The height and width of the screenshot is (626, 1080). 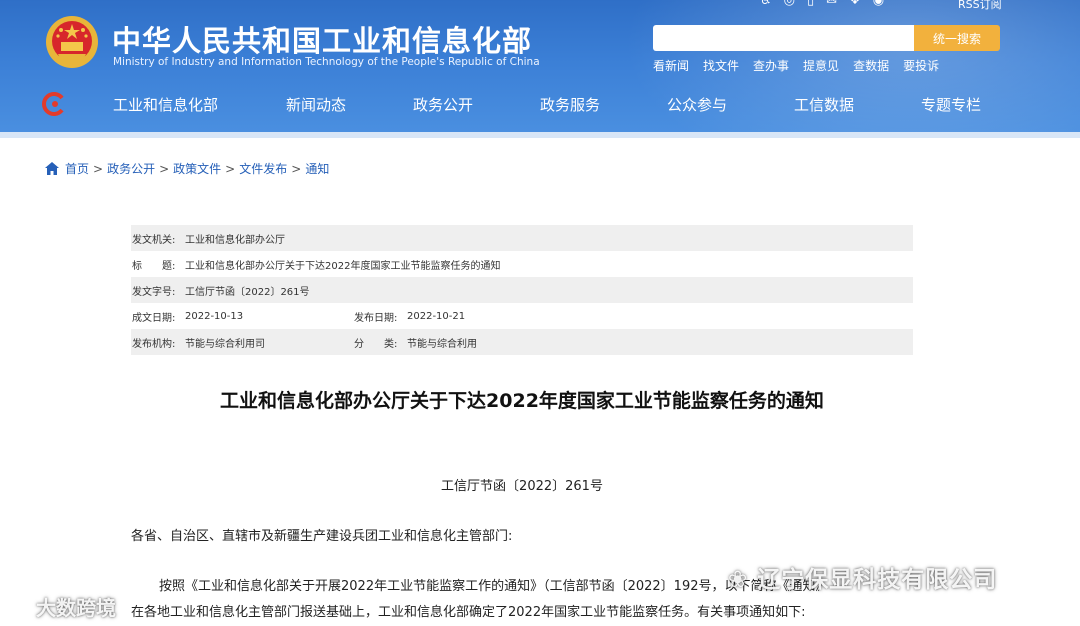 What do you see at coordinates (522, 486) in the screenshot?
I see `document-number: 工信厅节函〔2022〕261号` at bounding box center [522, 486].